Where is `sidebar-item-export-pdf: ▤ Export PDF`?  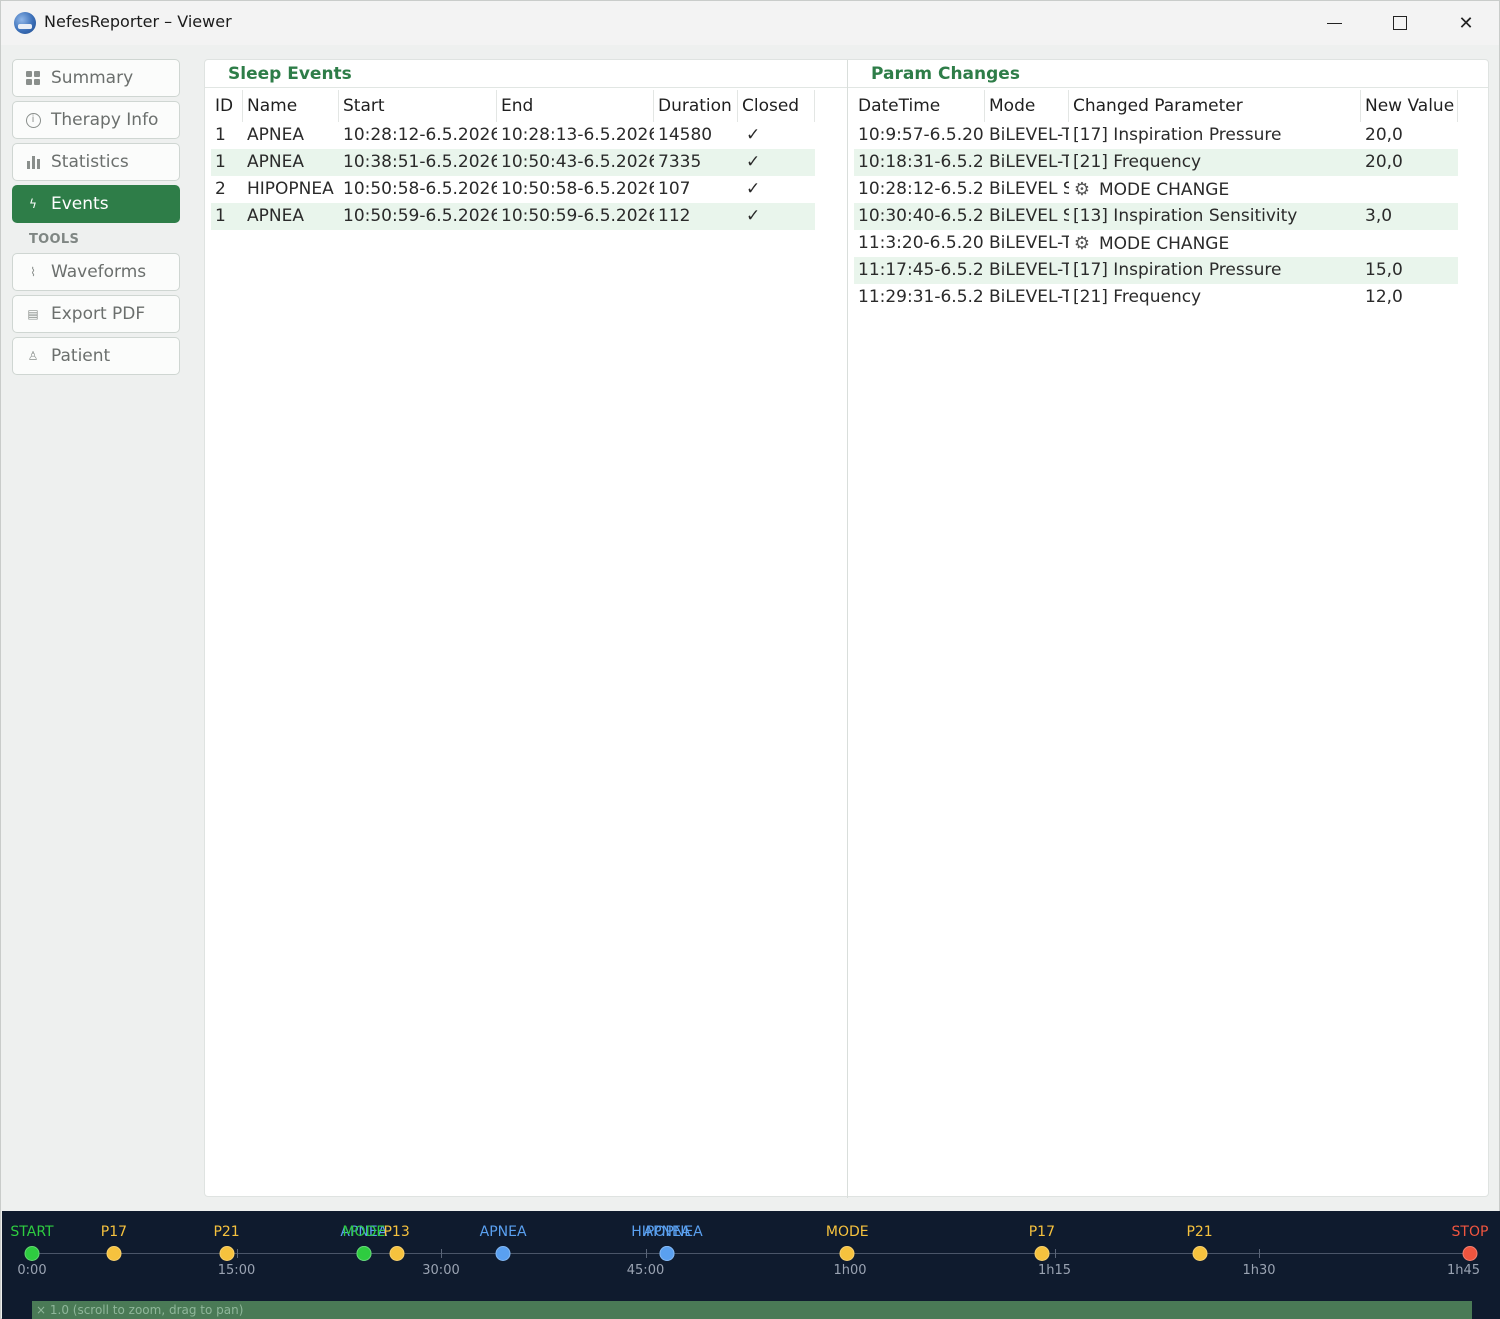 sidebar-item-export-pdf: ▤ Export PDF is located at coordinates (96, 314).